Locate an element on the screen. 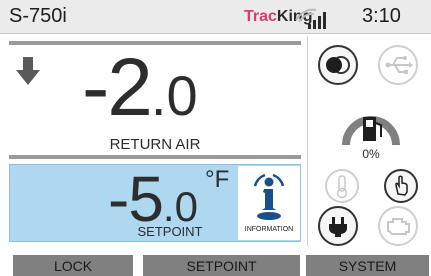 Image resolution: width=431 pixels, height=276 pixels. manual-mode-button is located at coordinates (401, 186).